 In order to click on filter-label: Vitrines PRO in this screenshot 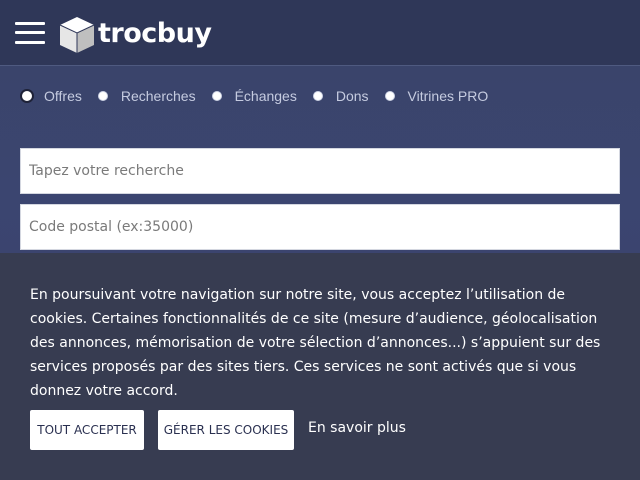, I will do `click(448, 96)`.